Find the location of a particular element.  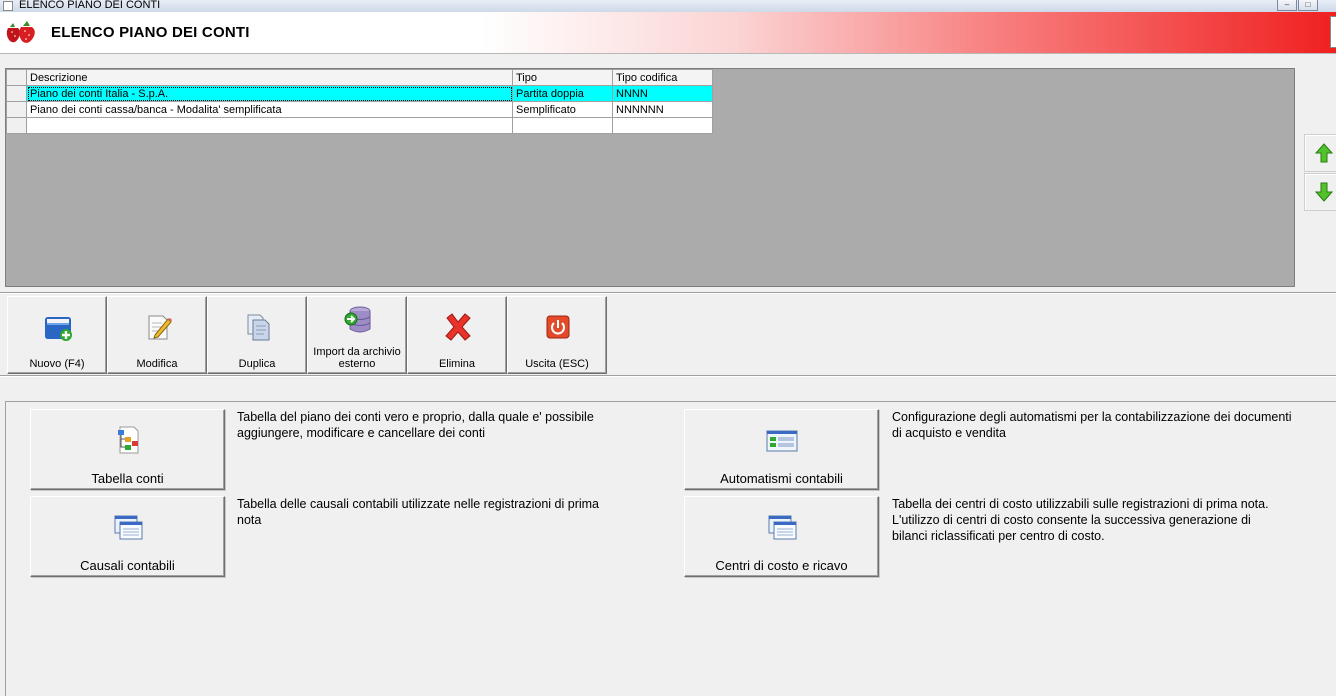

table-row-empty is located at coordinates (359, 125).